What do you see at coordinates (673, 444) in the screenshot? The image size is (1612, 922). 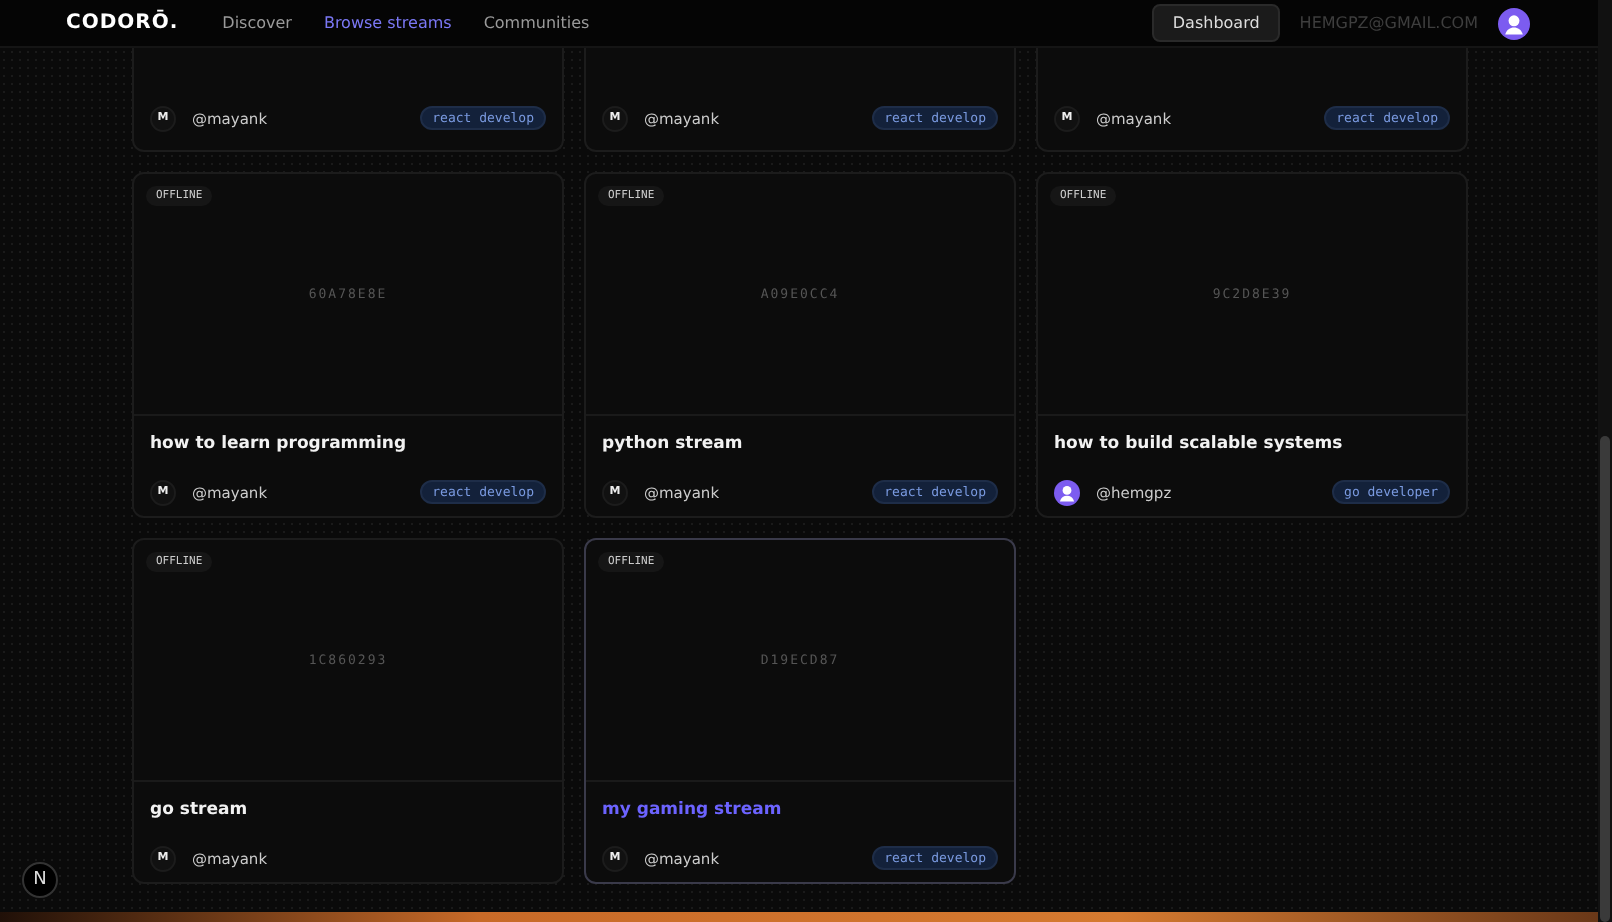 I see `stream-title: python stream` at bounding box center [673, 444].